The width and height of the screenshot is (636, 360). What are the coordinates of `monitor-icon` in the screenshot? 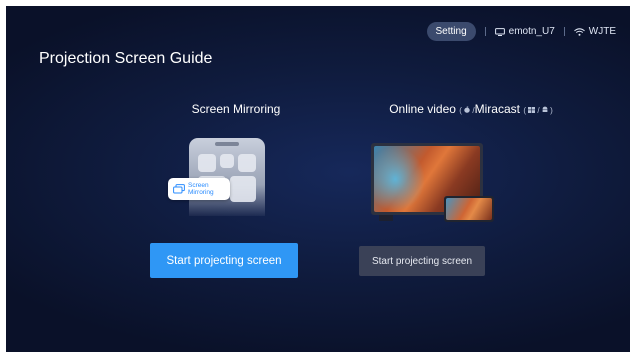 It's located at (499, 31).